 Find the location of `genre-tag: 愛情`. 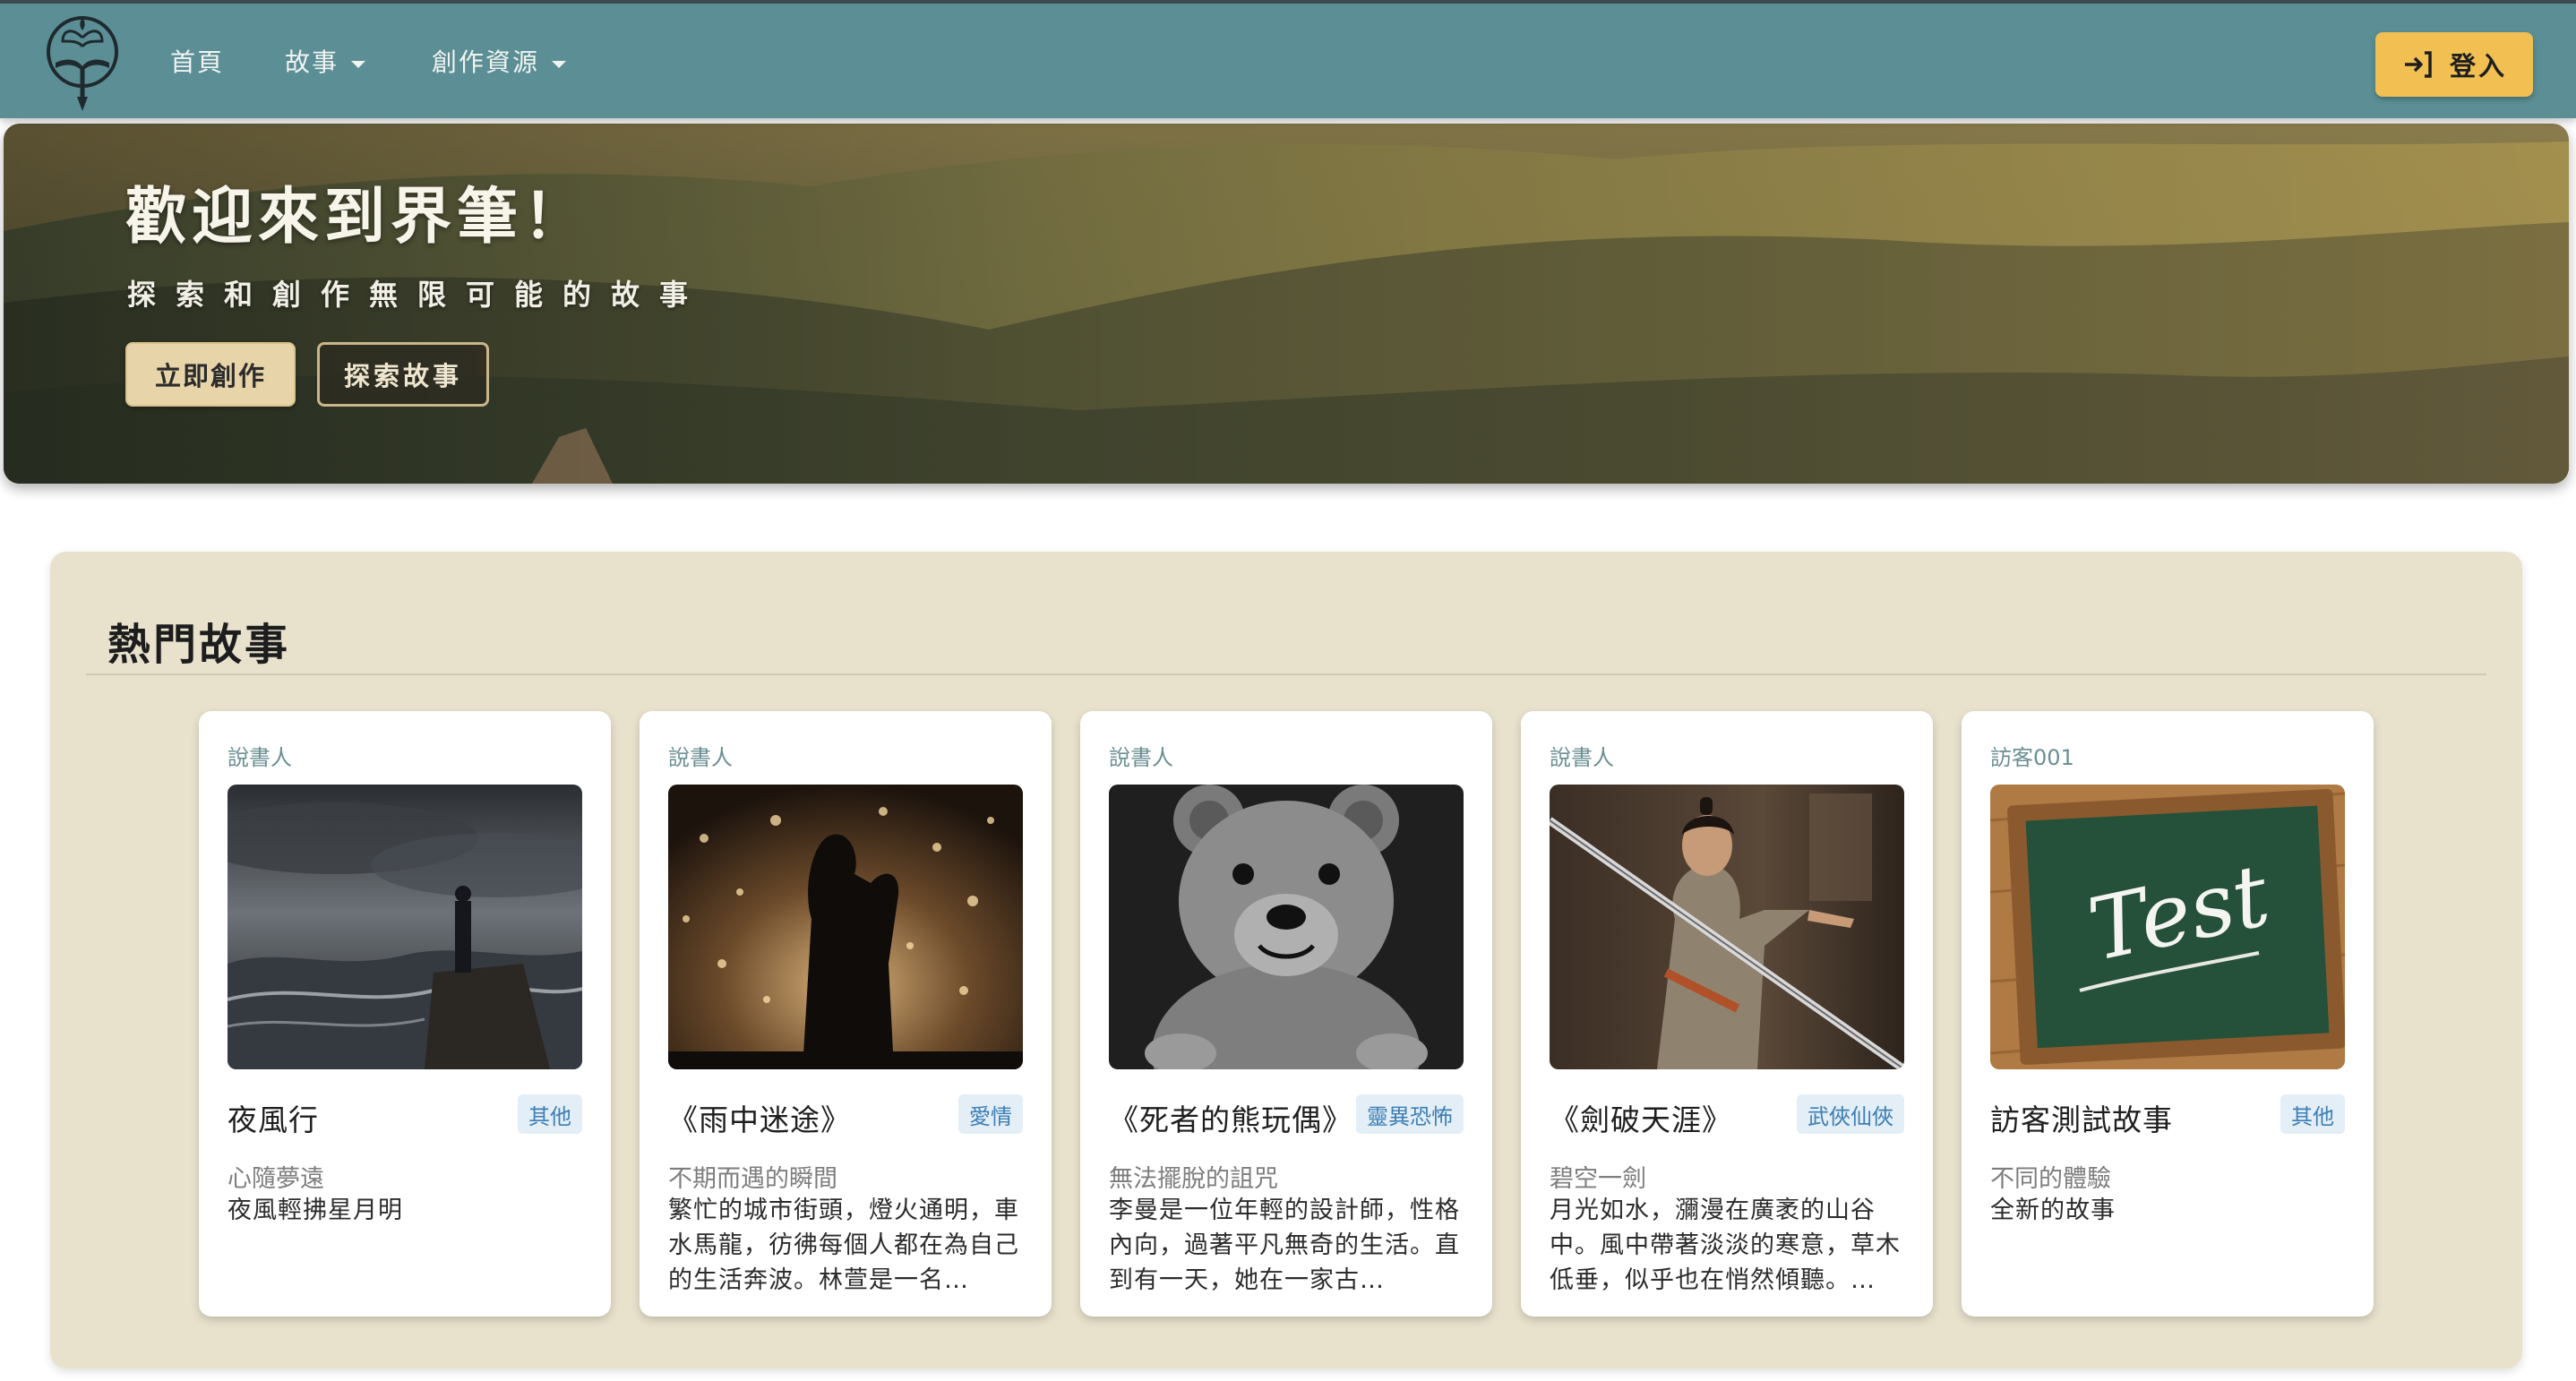

genre-tag: 愛情 is located at coordinates (990, 1114).